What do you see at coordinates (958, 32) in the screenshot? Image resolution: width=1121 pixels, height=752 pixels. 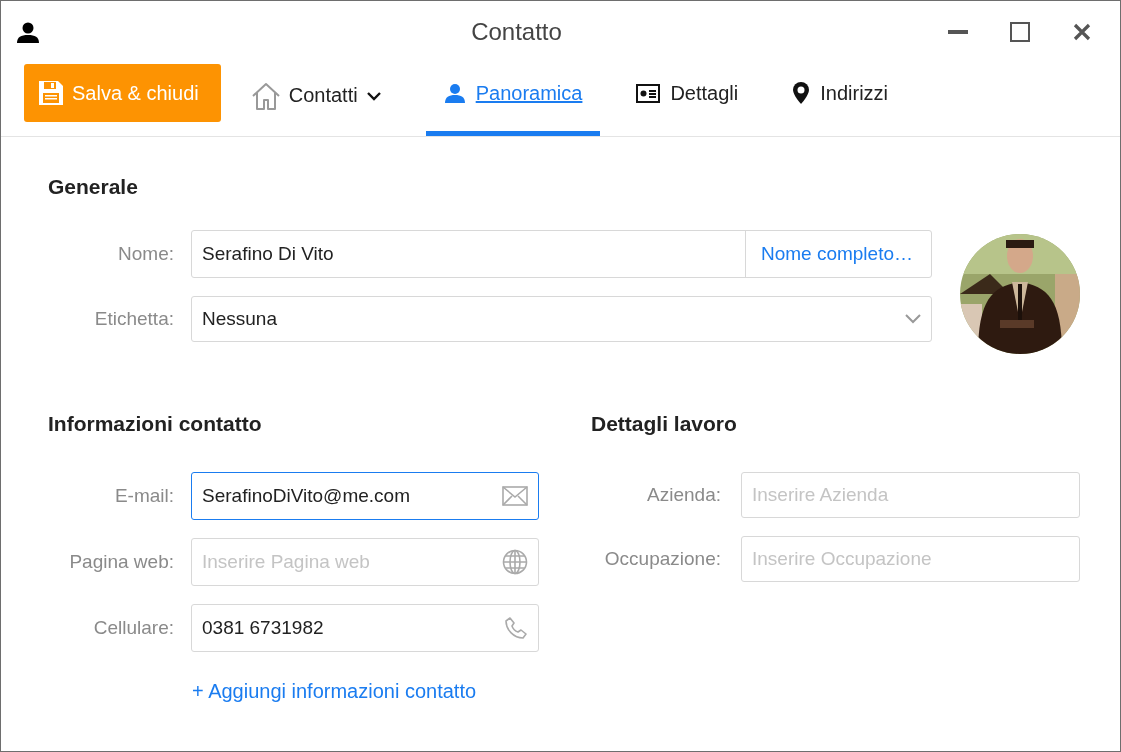 I see `minimize-icon` at bounding box center [958, 32].